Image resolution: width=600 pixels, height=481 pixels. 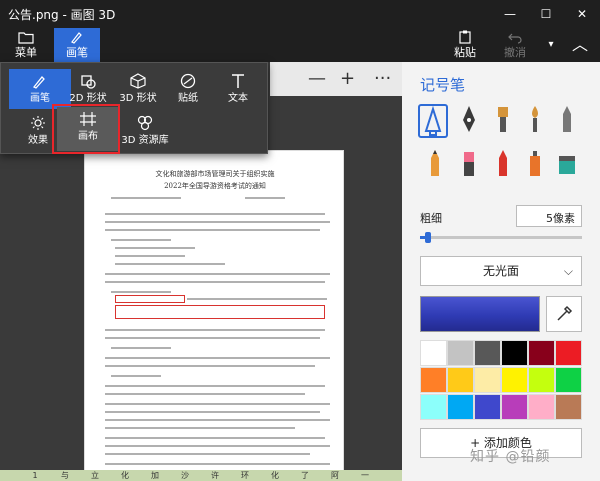 I want to click on thickness-input: 5像素, so click(x=549, y=216).